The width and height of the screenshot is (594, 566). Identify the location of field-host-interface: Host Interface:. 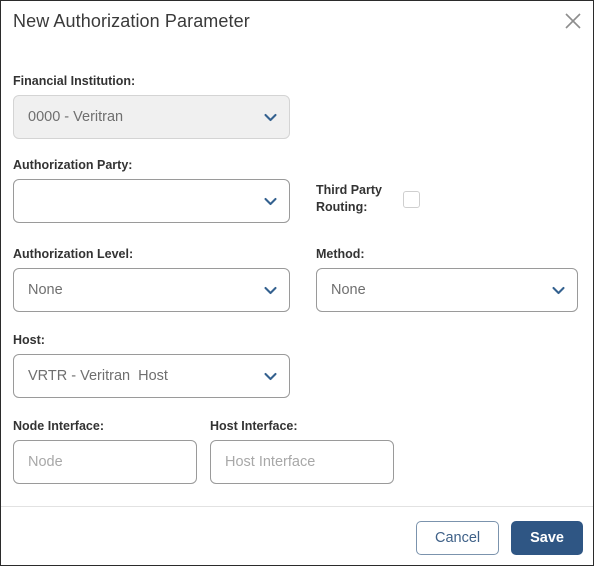
(302, 451).